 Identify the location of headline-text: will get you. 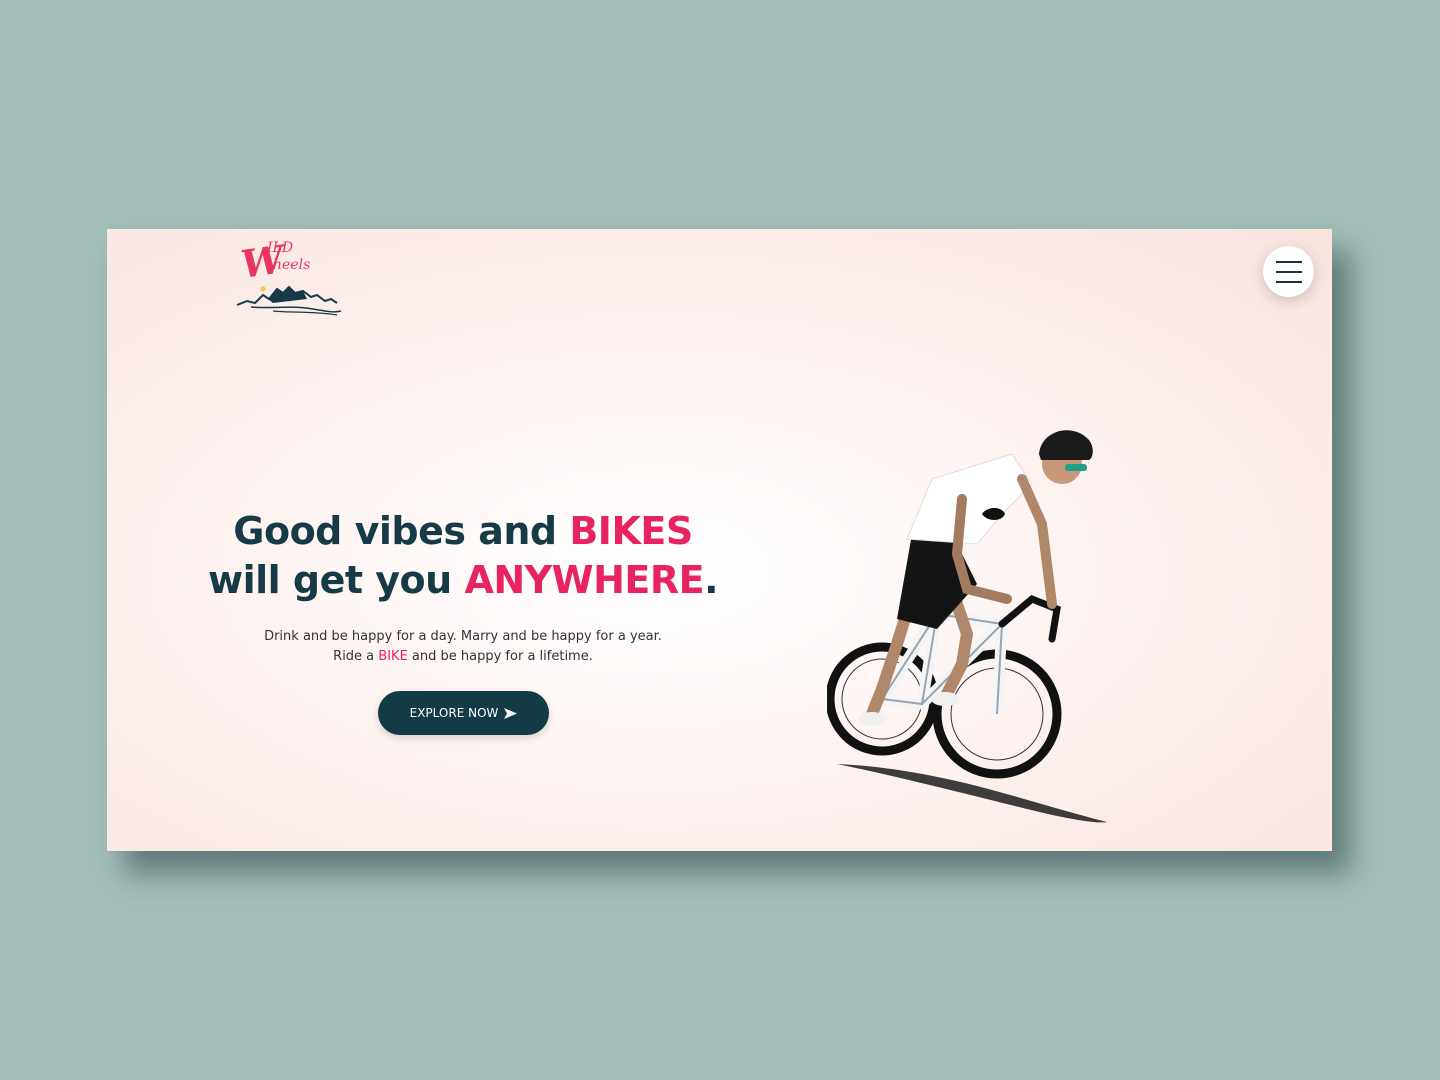
(336, 580).